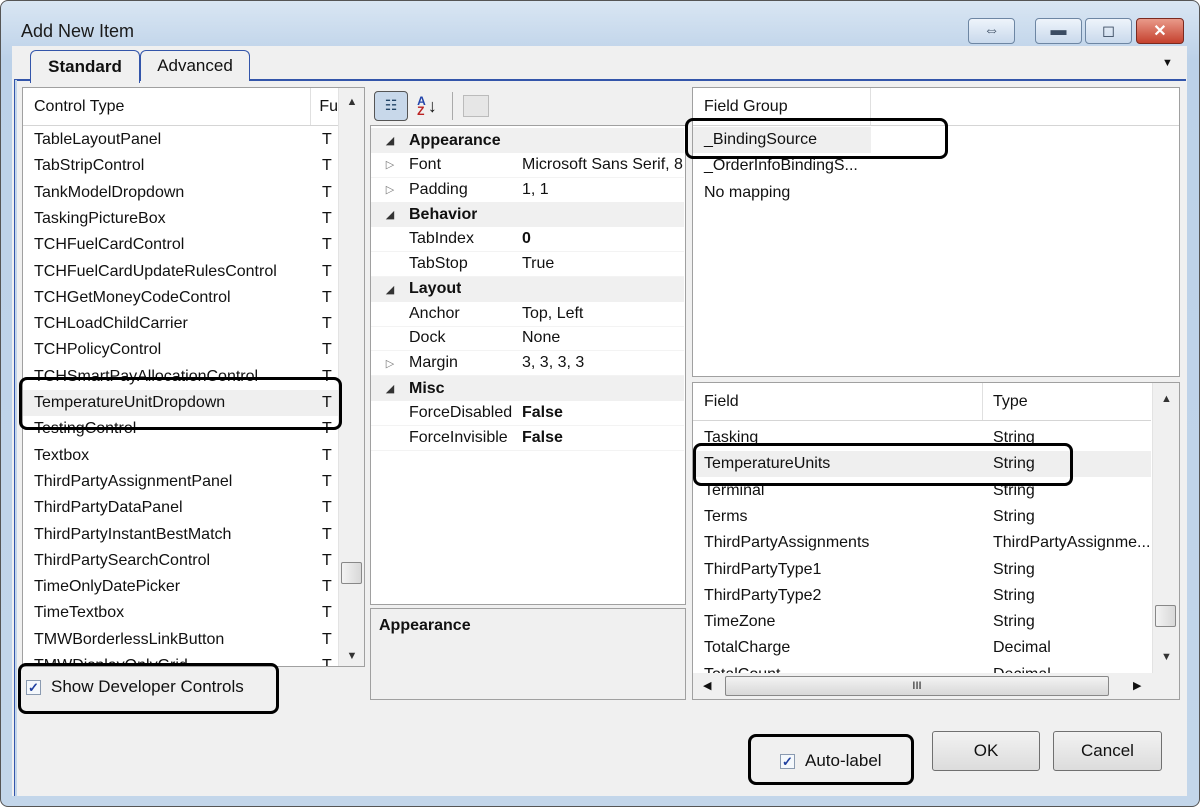 This screenshot has height=807, width=1200. I want to click on hscroll-thumb: III, so click(917, 686).